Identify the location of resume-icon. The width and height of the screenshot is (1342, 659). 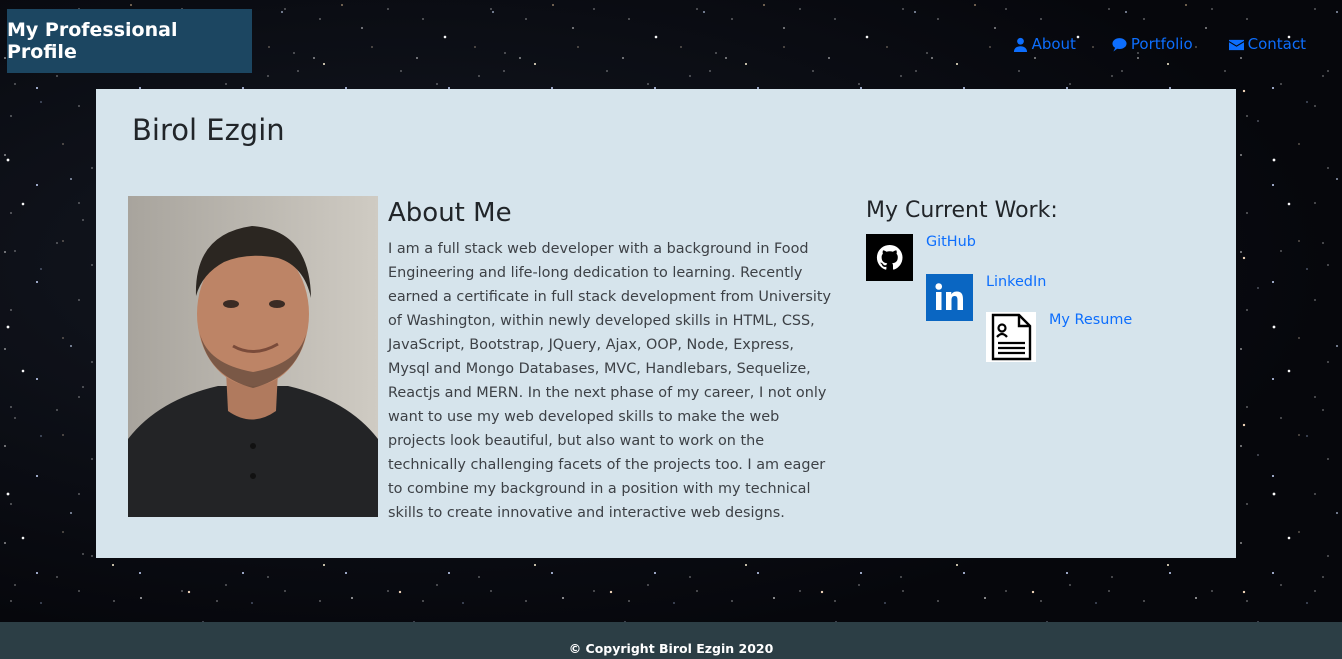
(1011, 337).